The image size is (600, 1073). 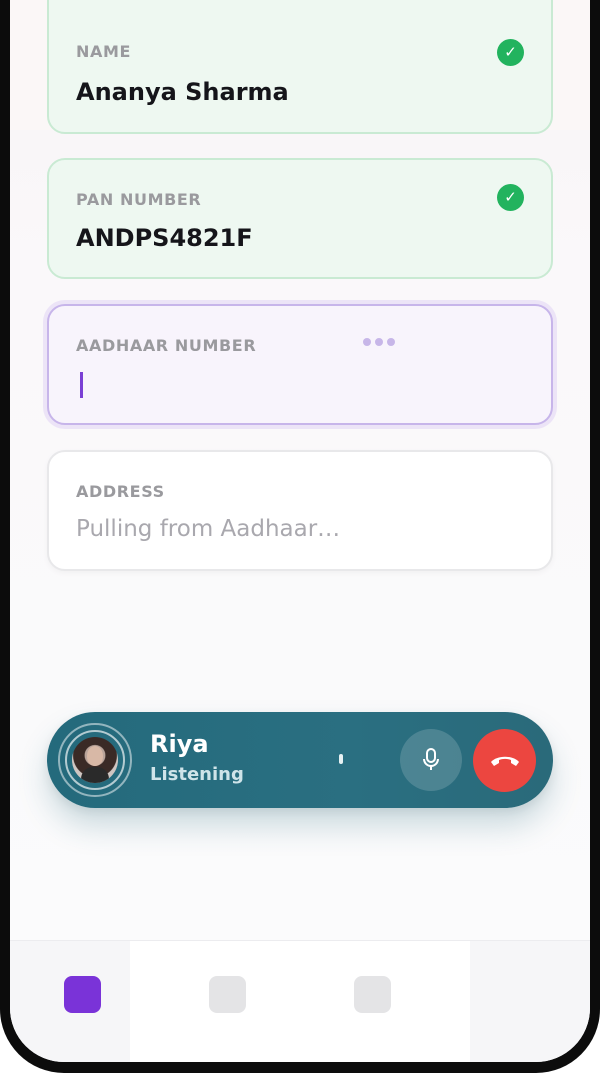 What do you see at coordinates (95, 775) in the screenshot?
I see `avatar-body` at bounding box center [95, 775].